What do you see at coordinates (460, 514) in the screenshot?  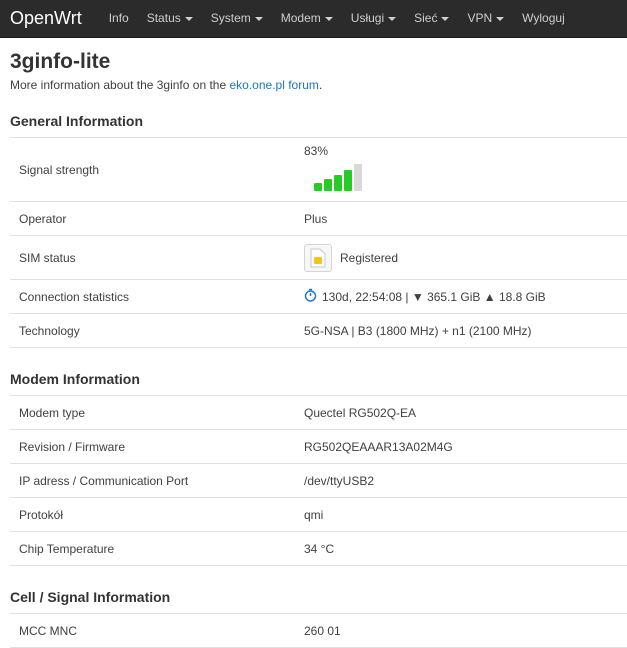 I see `row-value: qmi` at bounding box center [460, 514].